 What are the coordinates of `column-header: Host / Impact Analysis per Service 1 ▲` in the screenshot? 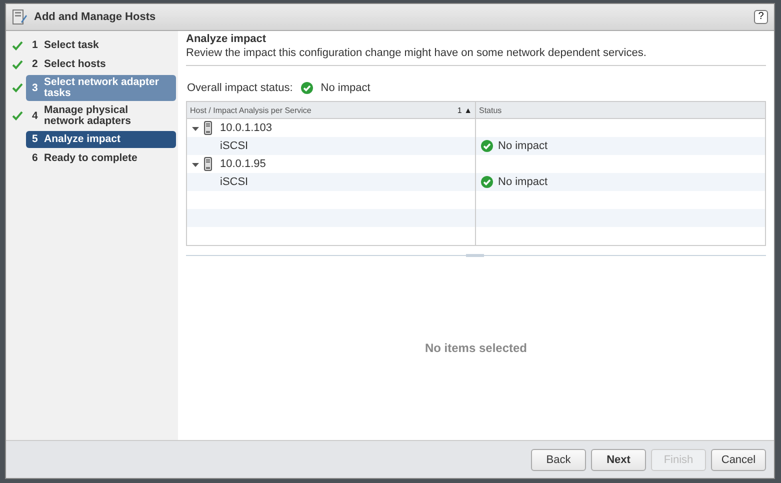 It's located at (331, 110).